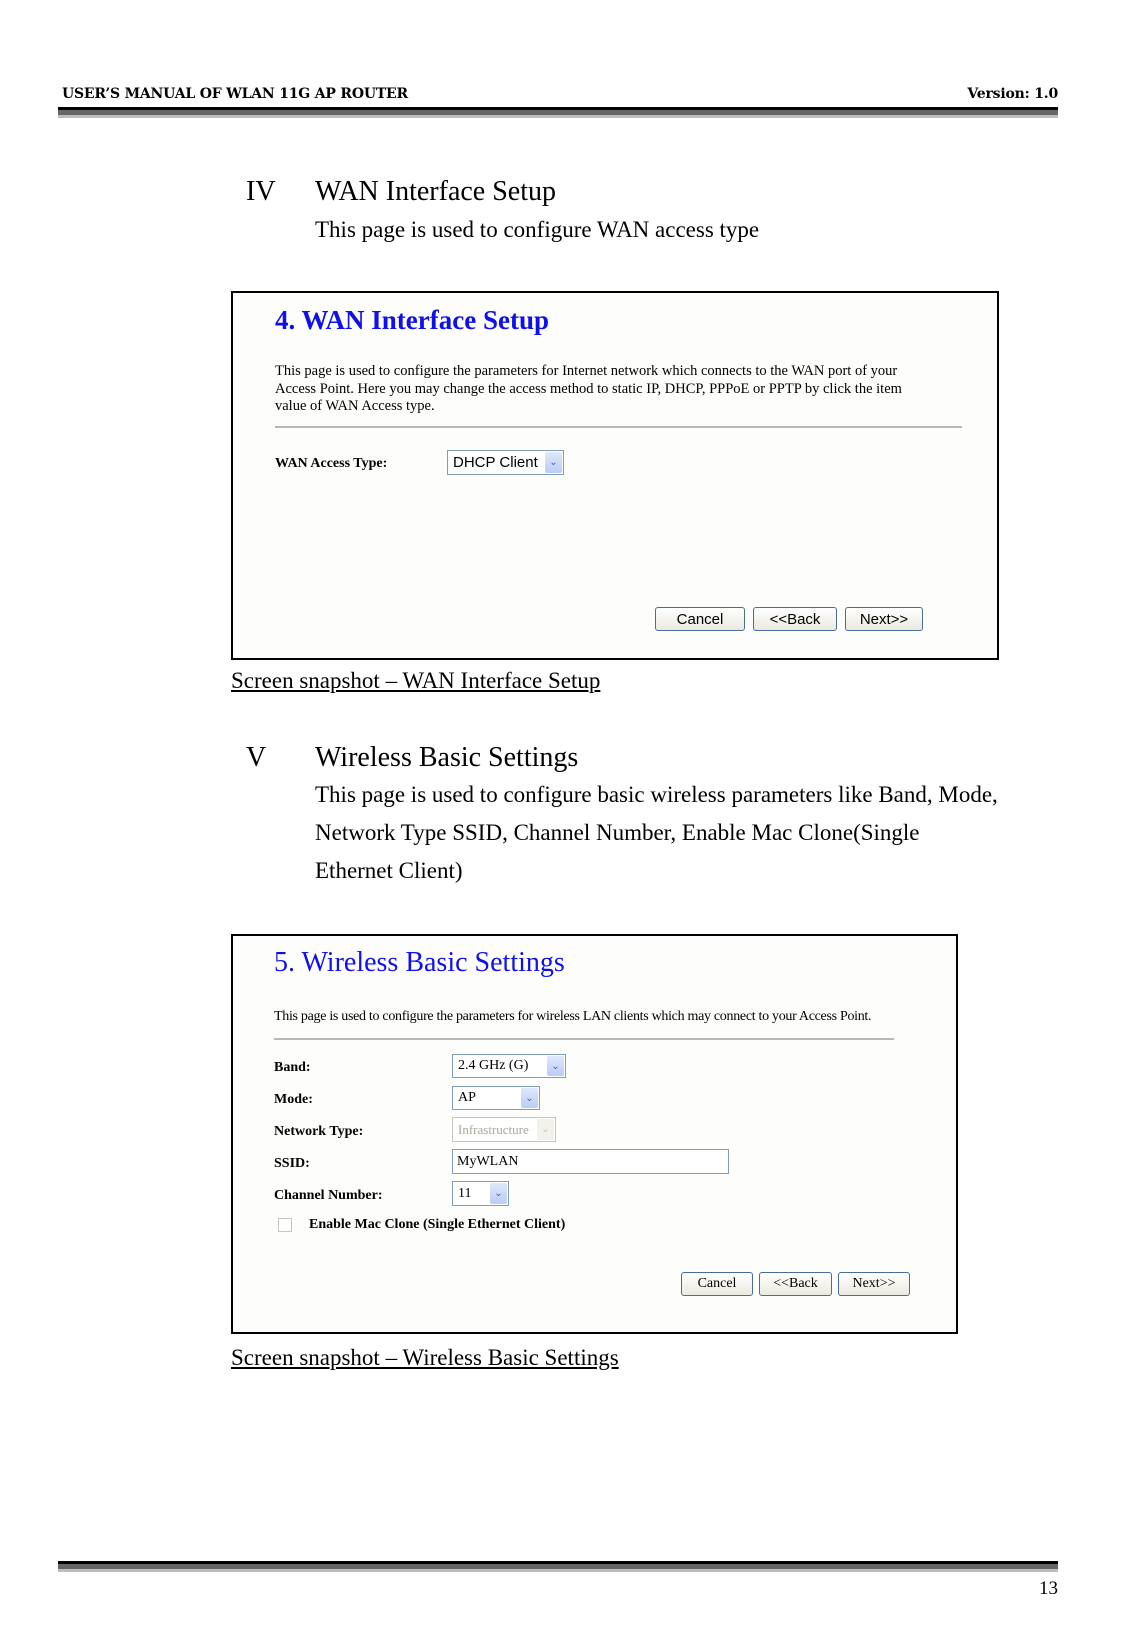 Image resolution: width=1138 pixels, height=1652 pixels. What do you see at coordinates (293, 1099) in the screenshot?
I see `mode-label: Mode:` at bounding box center [293, 1099].